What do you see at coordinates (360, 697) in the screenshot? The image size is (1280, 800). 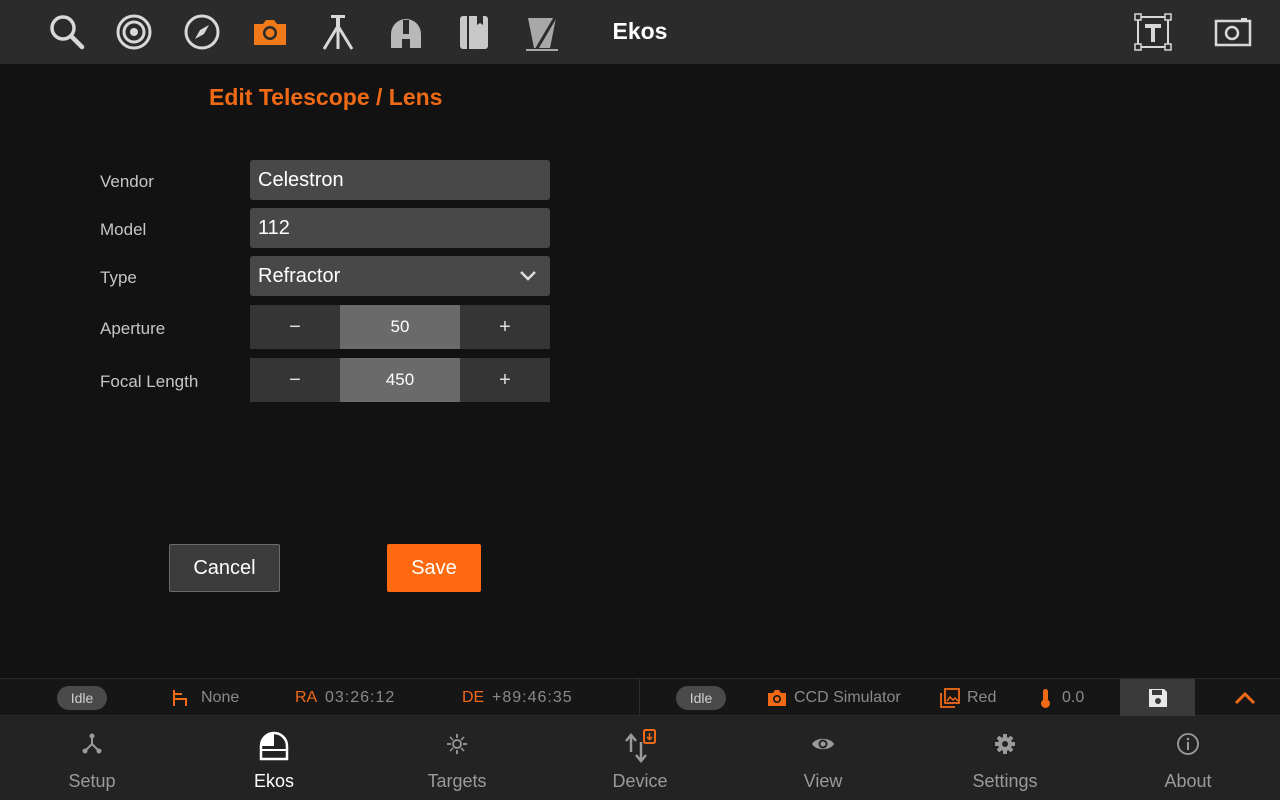 I see `ra-value: 03:26:12` at bounding box center [360, 697].